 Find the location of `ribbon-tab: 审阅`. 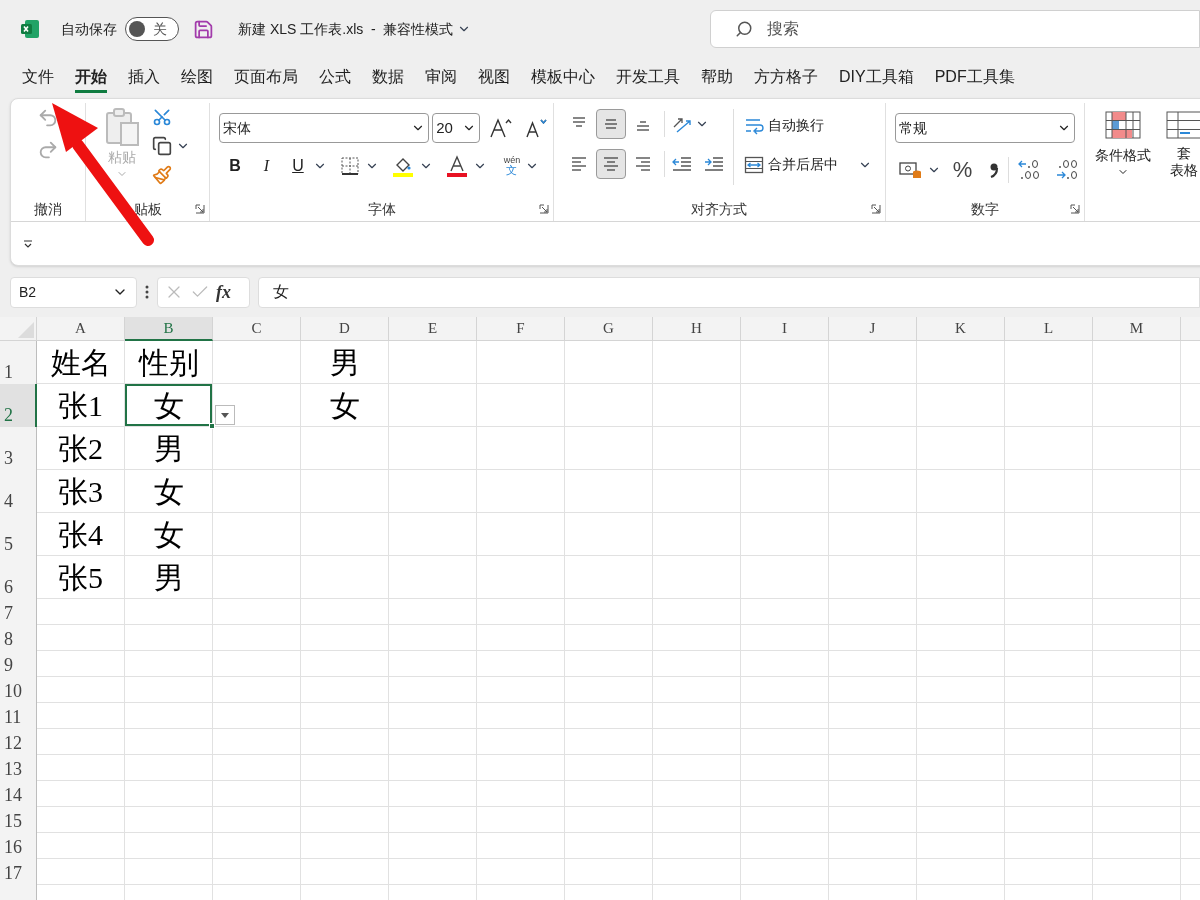

ribbon-tab: 审阅 is located at coordinates (441, 78).